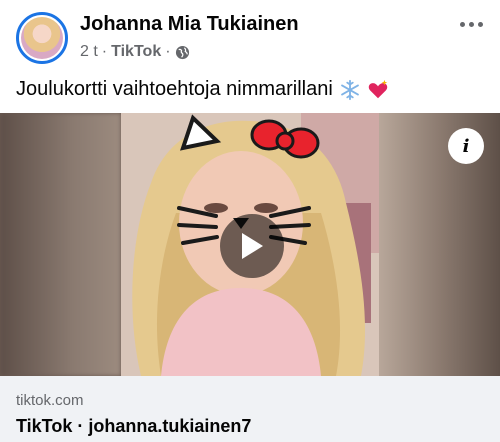 The height and width of the screenshot is (442, 500). I want to click on caption-text: Joulukortti vaihtoehtoja nimmarillani, so click(174, 89).